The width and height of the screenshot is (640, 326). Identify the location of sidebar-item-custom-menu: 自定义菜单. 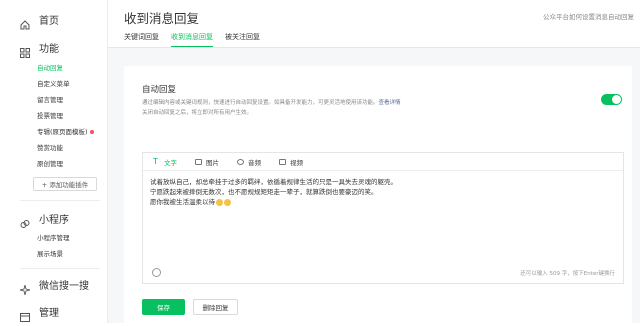
(53, 83).